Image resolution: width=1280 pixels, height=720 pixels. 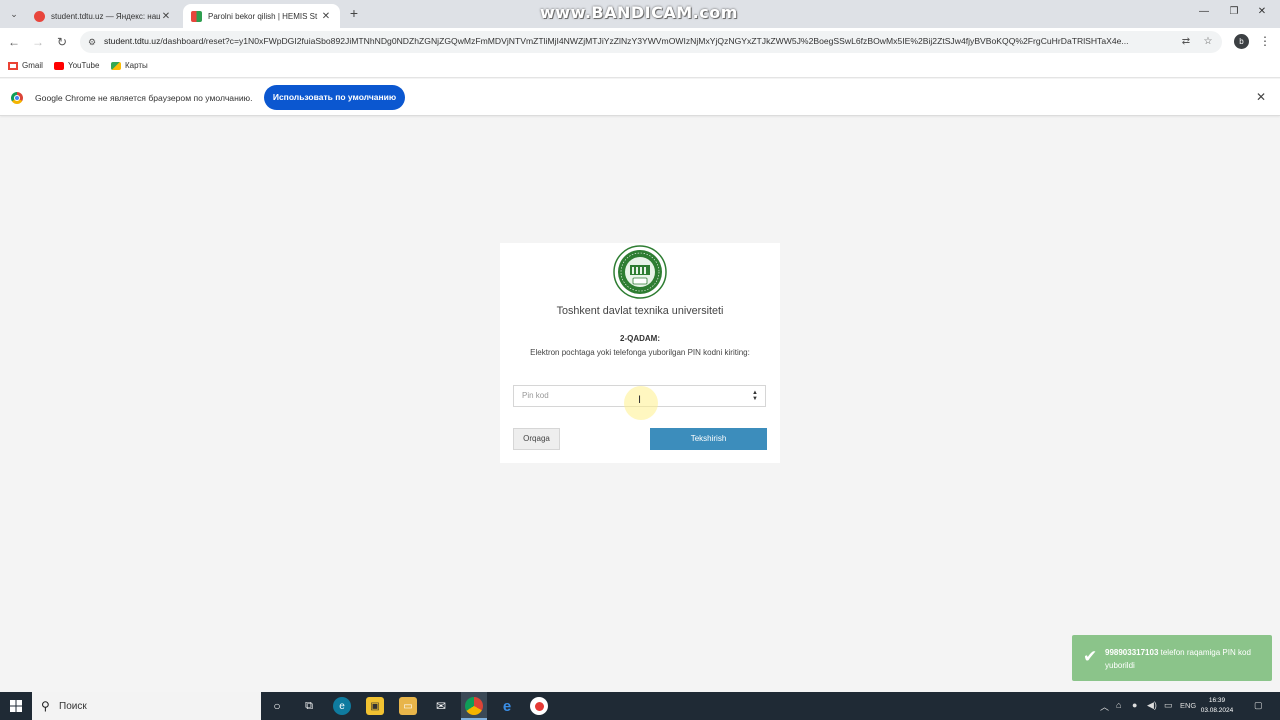 I want to click on toast-phone: 998903317103, so click(x=1132, y=652).